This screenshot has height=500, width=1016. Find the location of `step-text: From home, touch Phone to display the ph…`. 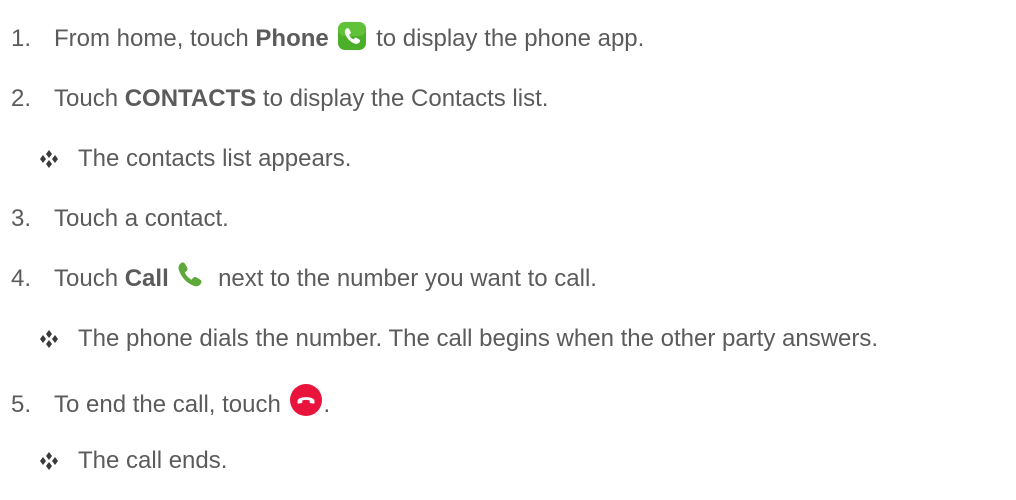

step-text: From home, touch Phone to display the ph… is located at coordinates (349, 37).